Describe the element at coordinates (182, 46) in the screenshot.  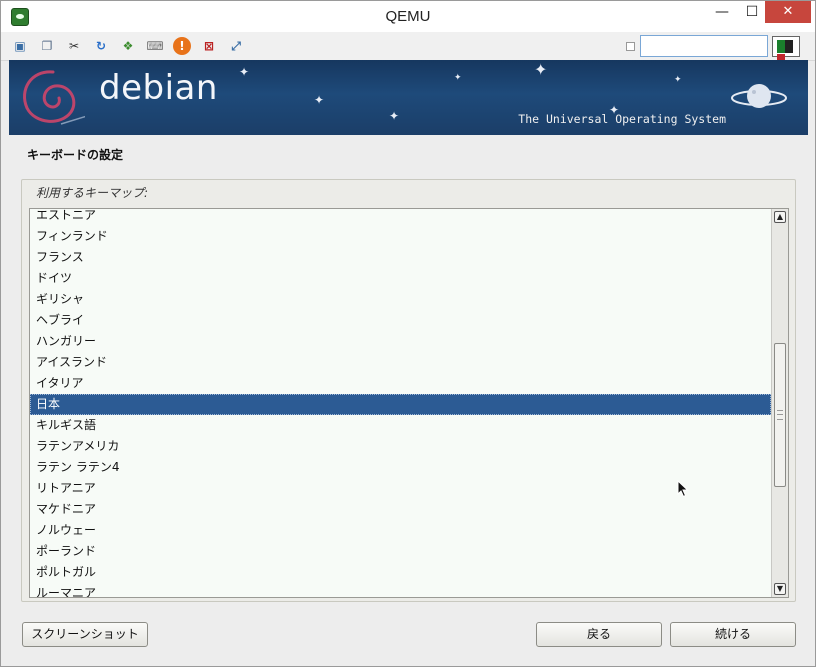
I see `warning-icon: !` at that location.